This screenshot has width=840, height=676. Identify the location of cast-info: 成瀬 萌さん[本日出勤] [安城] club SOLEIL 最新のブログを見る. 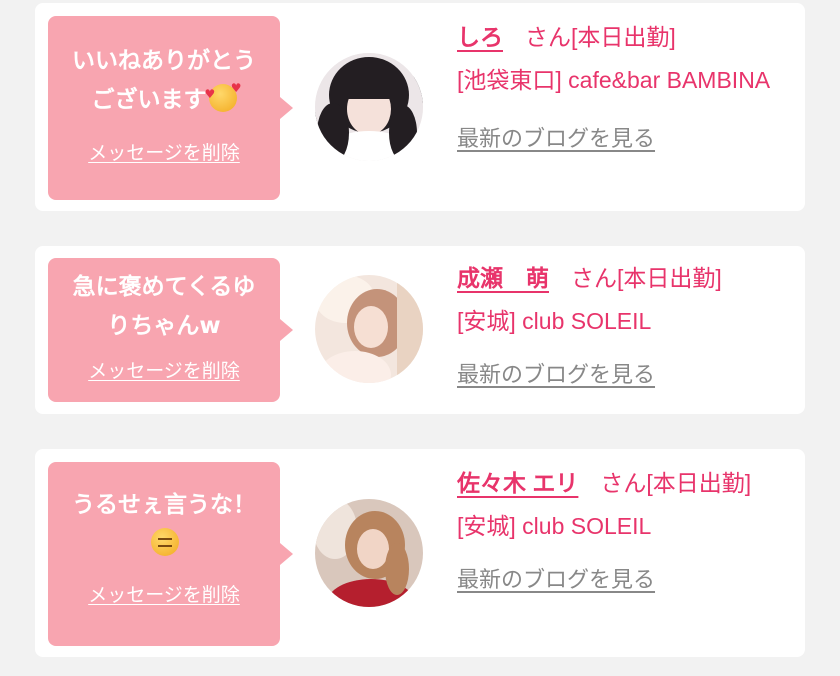
(625, 326).